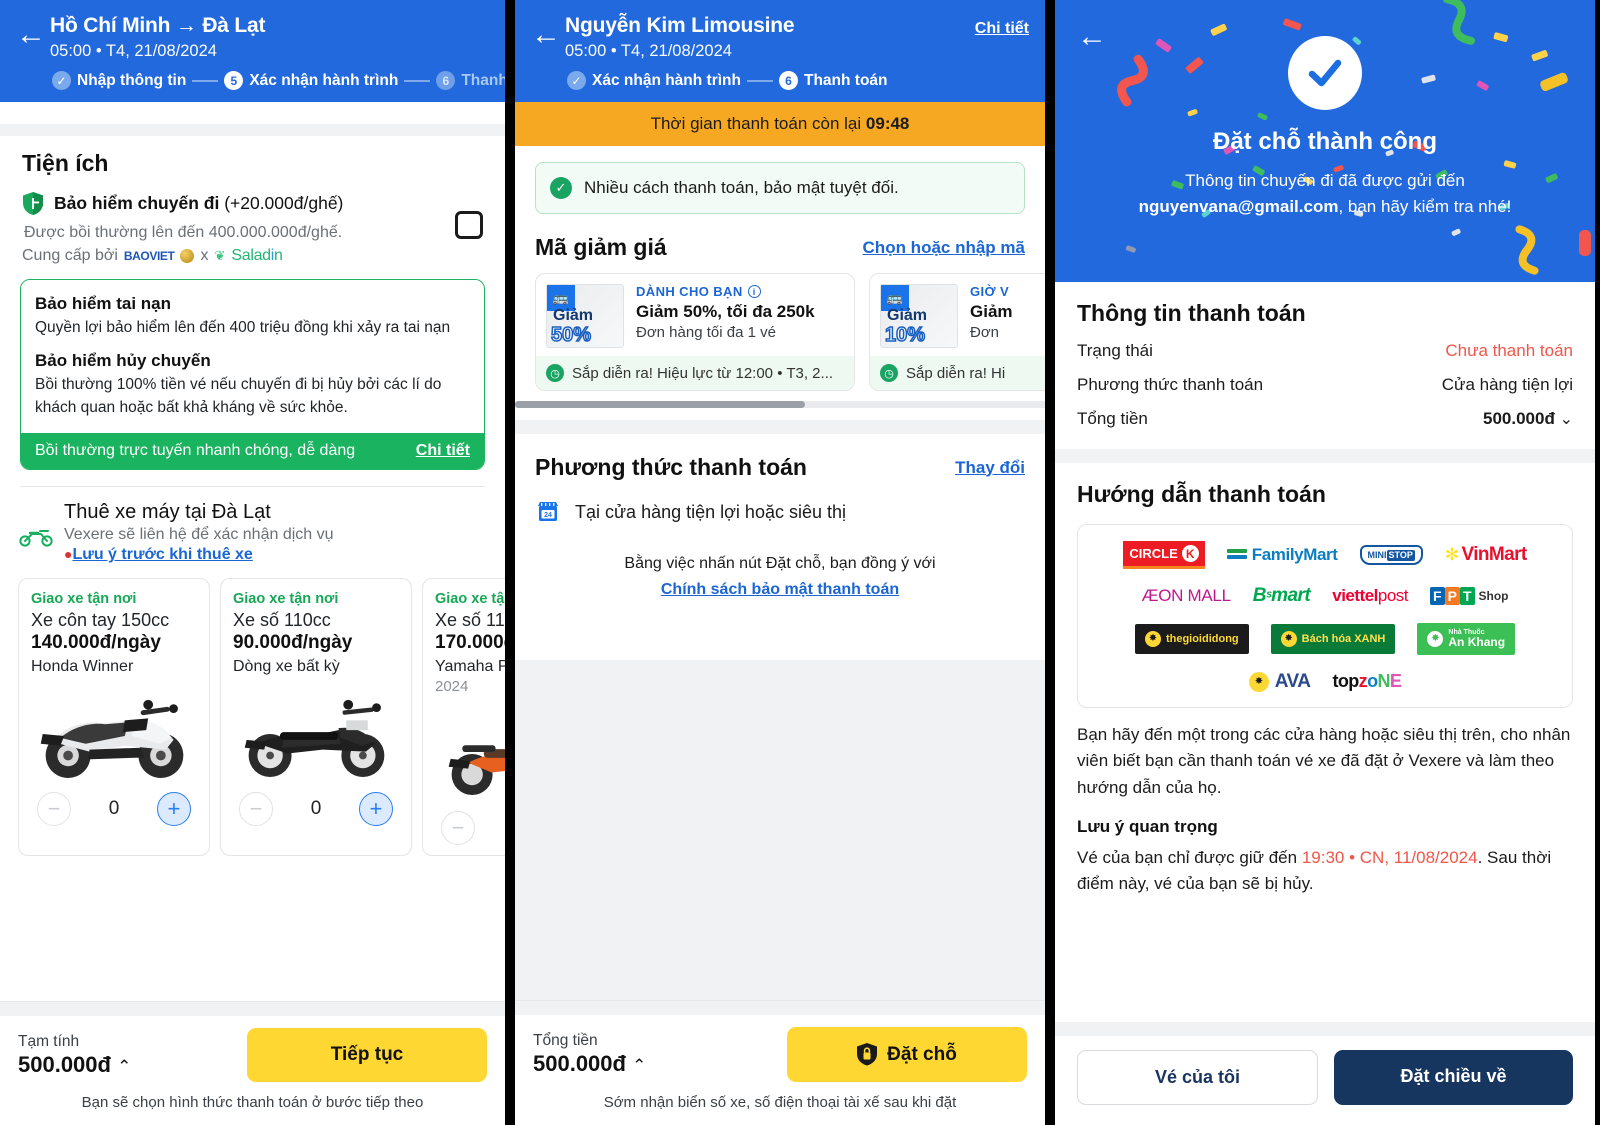 Image resolution: width=1600 pixels, height=1125 pixels. What do you see at coordinates (780, 833) in the screenshot?
I see `empty-area` at bounding box center [780, 833].